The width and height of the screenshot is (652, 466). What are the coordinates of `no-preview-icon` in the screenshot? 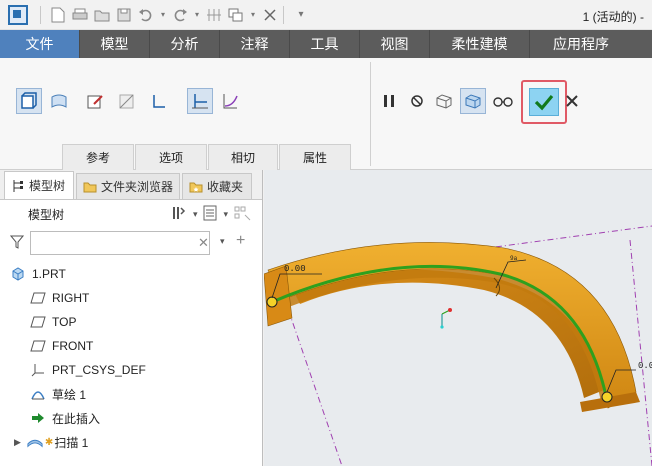 It's located at (417, 101).